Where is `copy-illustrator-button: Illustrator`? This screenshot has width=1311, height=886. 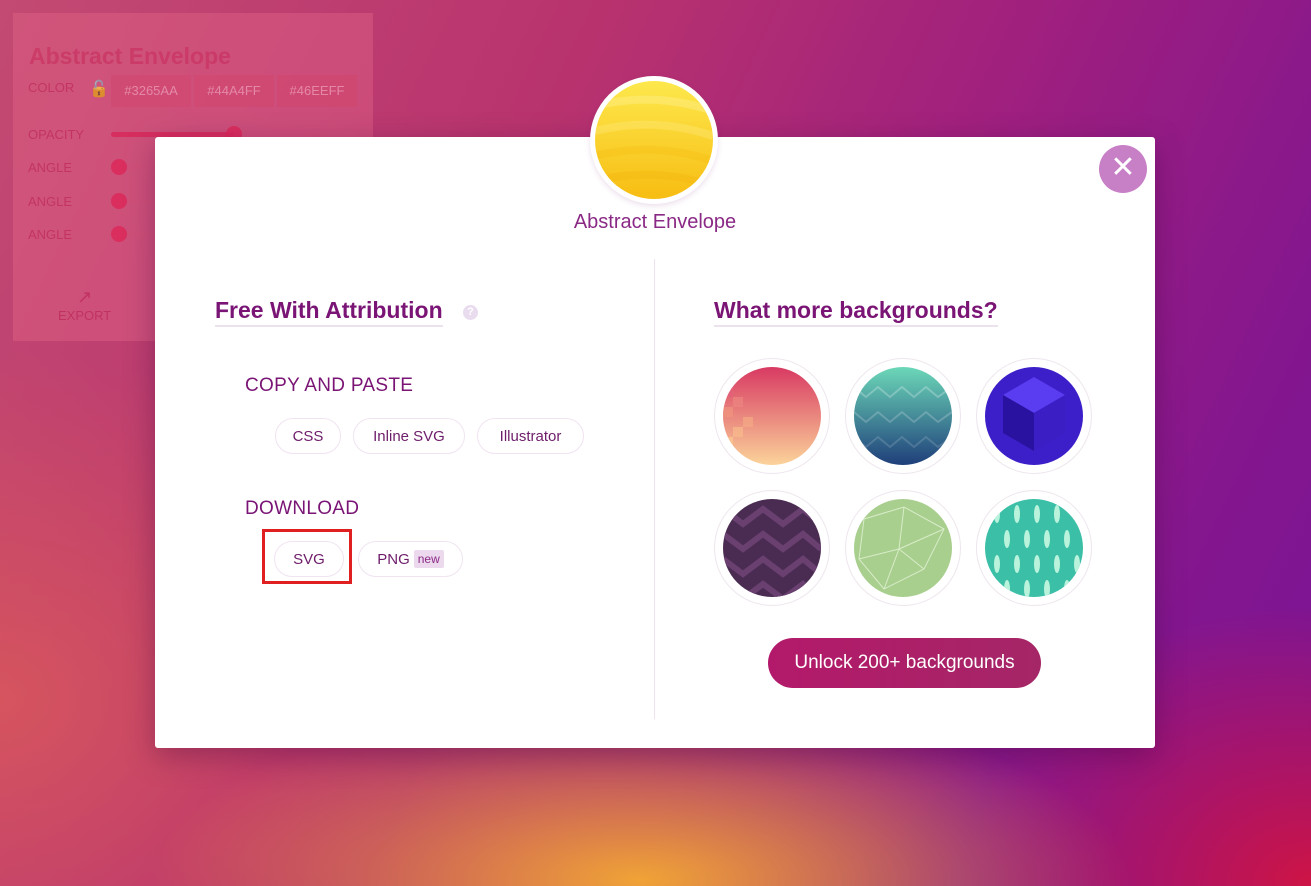
copy-illustrator-button: Illustrator is located at coordinates (530, 436).